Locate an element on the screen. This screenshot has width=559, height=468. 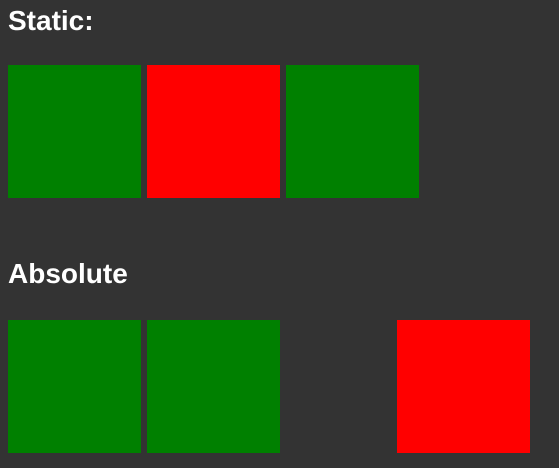
static-section-heading: Static: is located at coordinates (51, 20).